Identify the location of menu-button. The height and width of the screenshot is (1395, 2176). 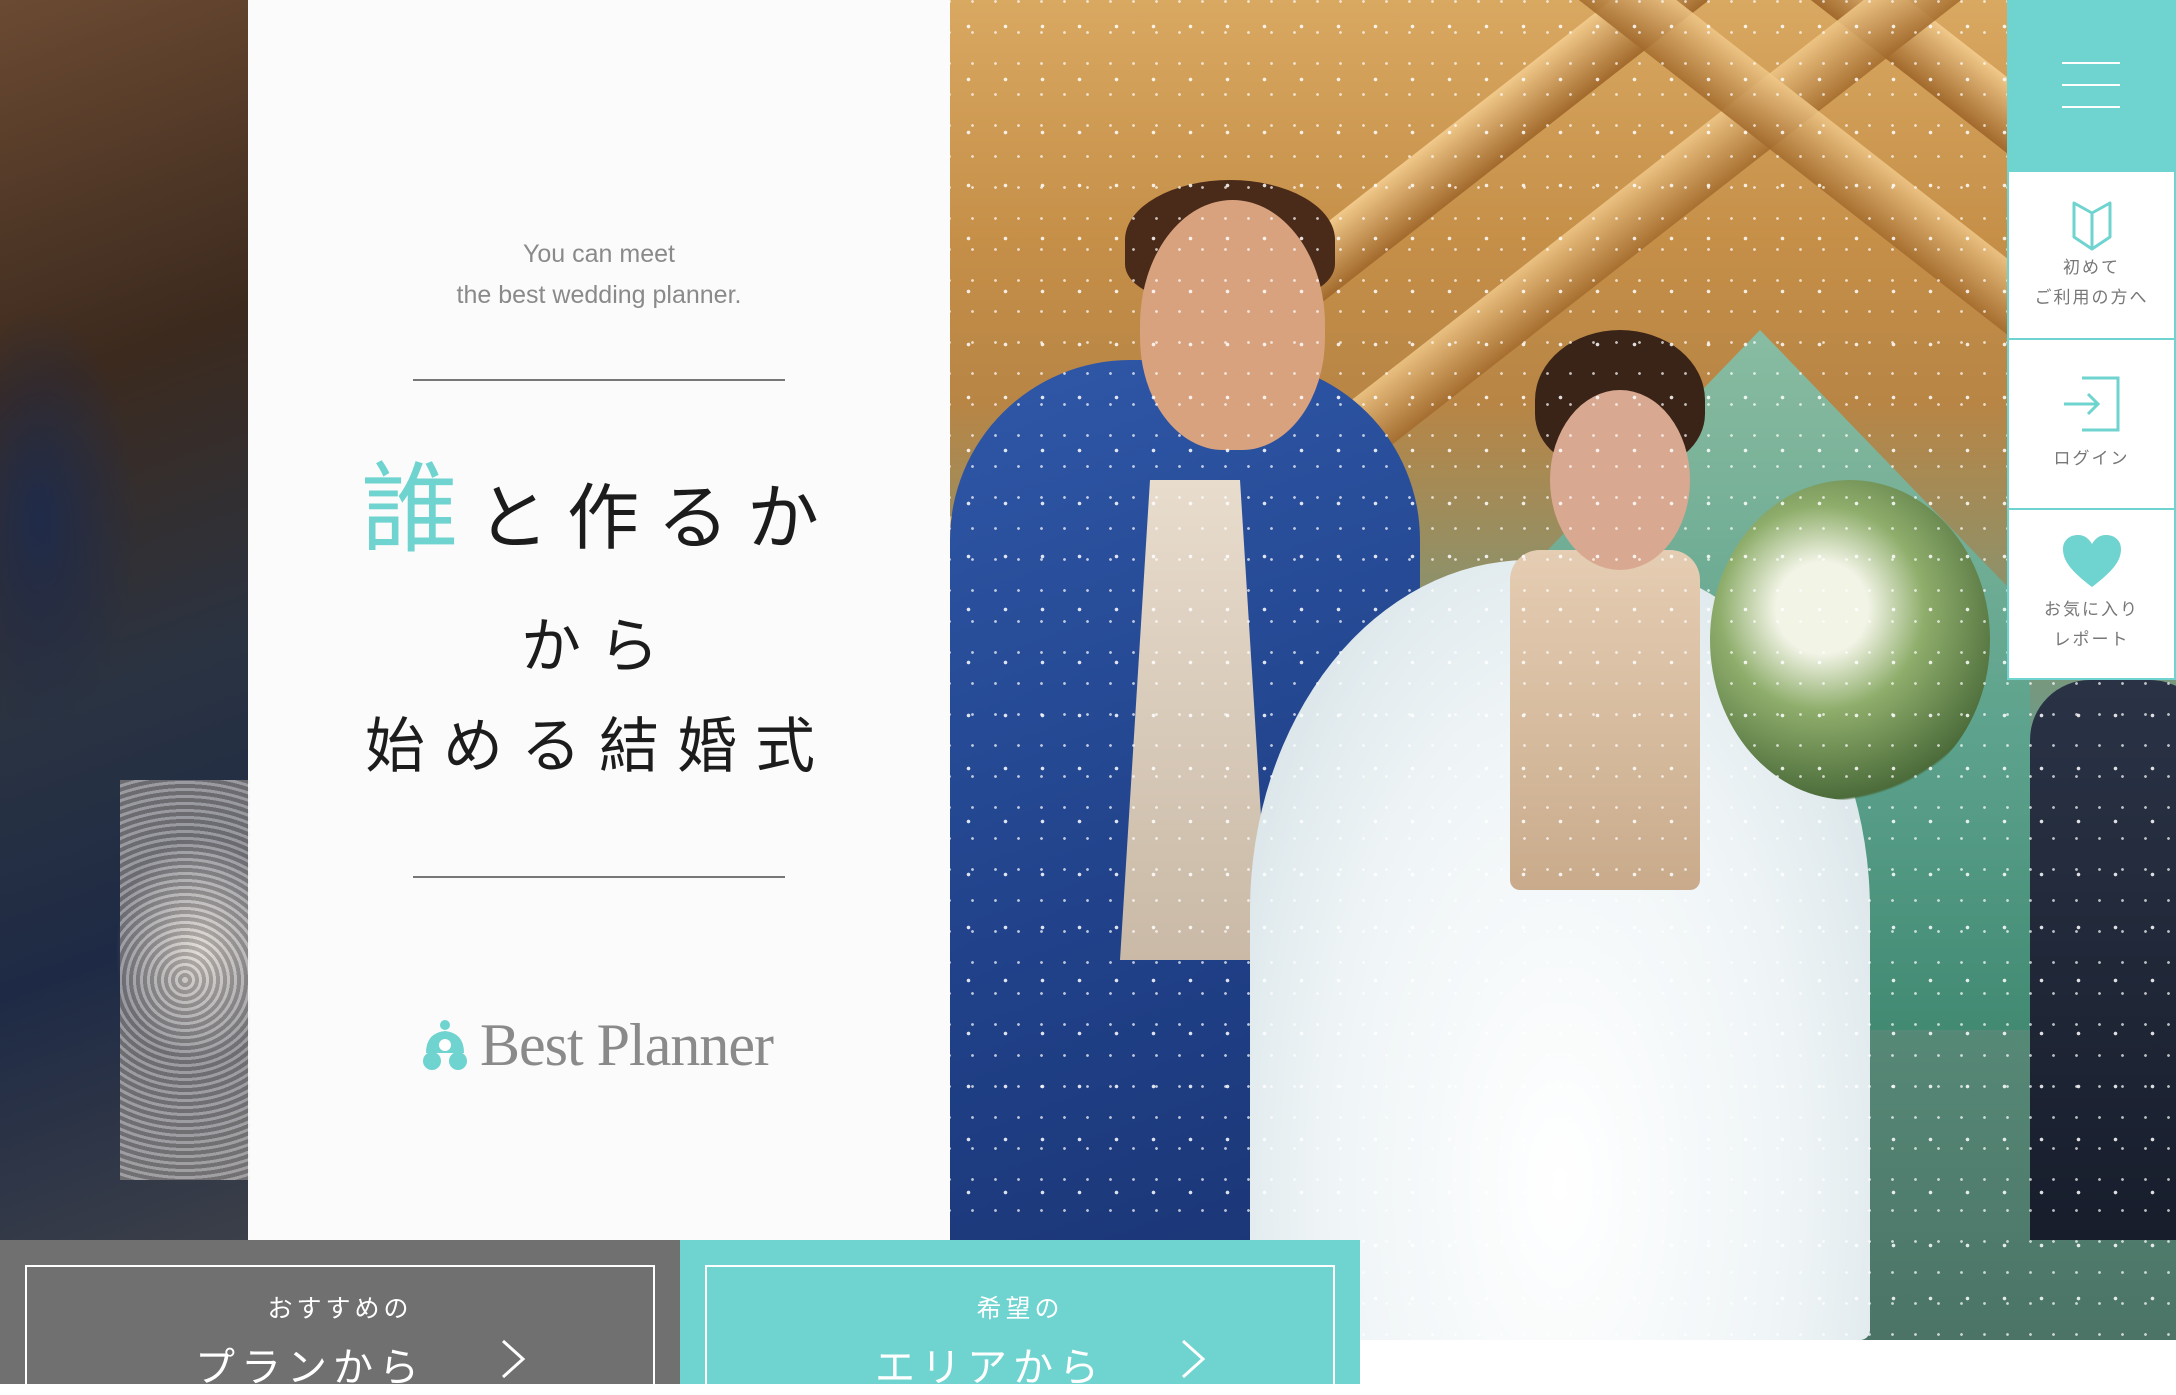
(2091, 85).